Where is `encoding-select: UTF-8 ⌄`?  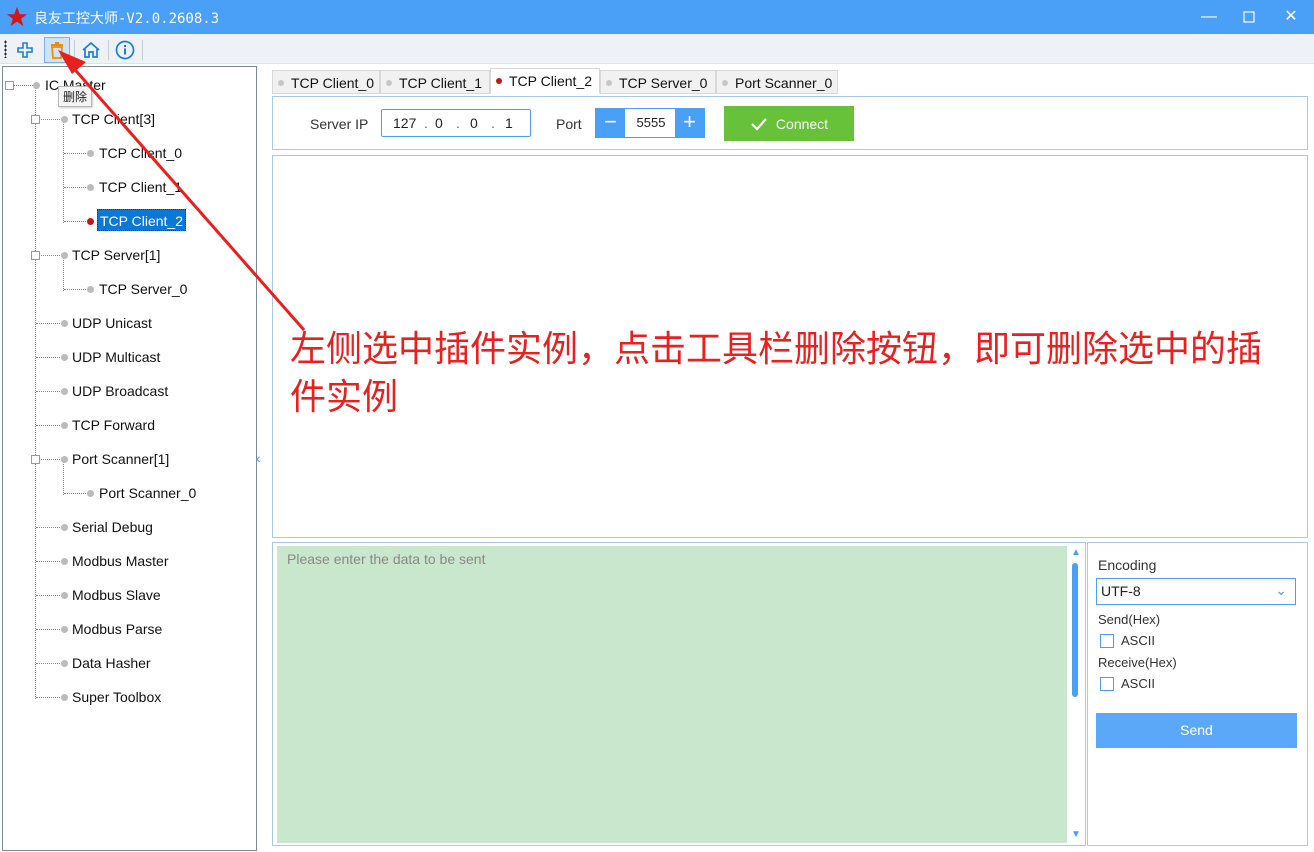 encoding-select: UTF-8 ⌄ is located at coordinates (1196, 591).